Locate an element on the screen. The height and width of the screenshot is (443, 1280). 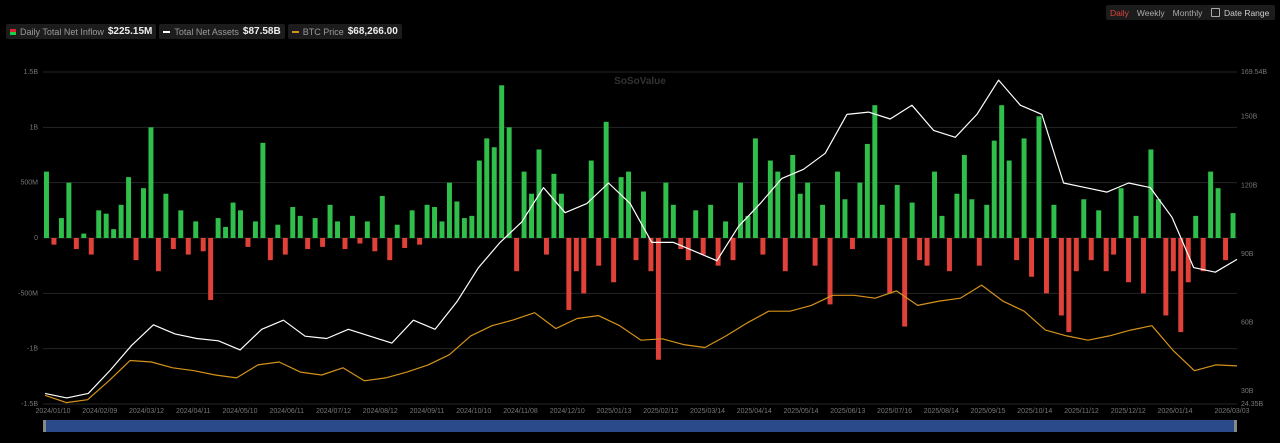
right-tick-label: 60B is located at coordinates (1247, 322).